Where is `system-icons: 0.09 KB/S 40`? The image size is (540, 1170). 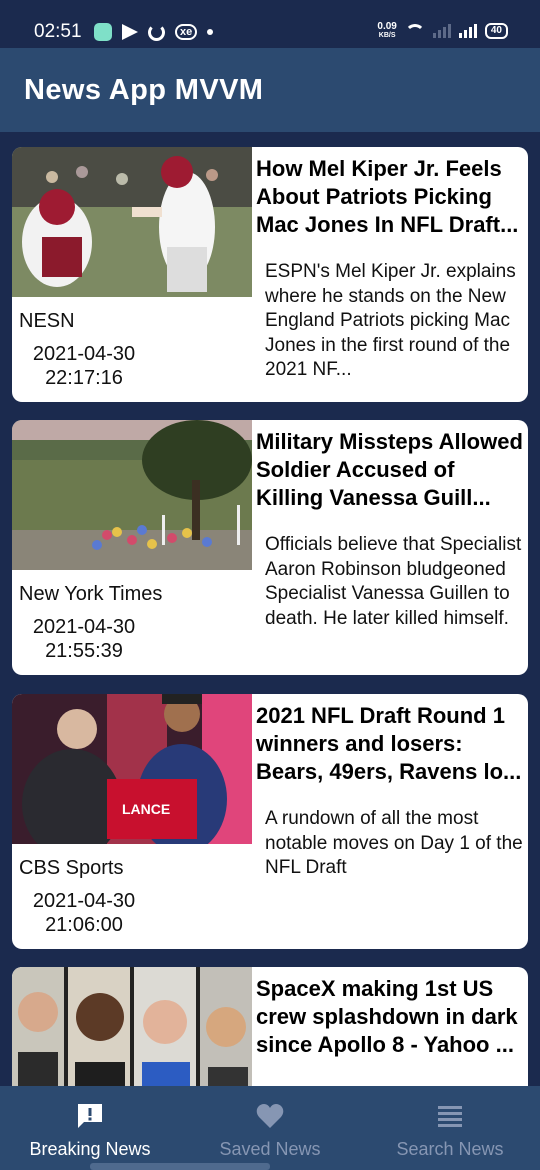 system-icons: 0.09 KB/S 40 is located at coordinates (442, 31).